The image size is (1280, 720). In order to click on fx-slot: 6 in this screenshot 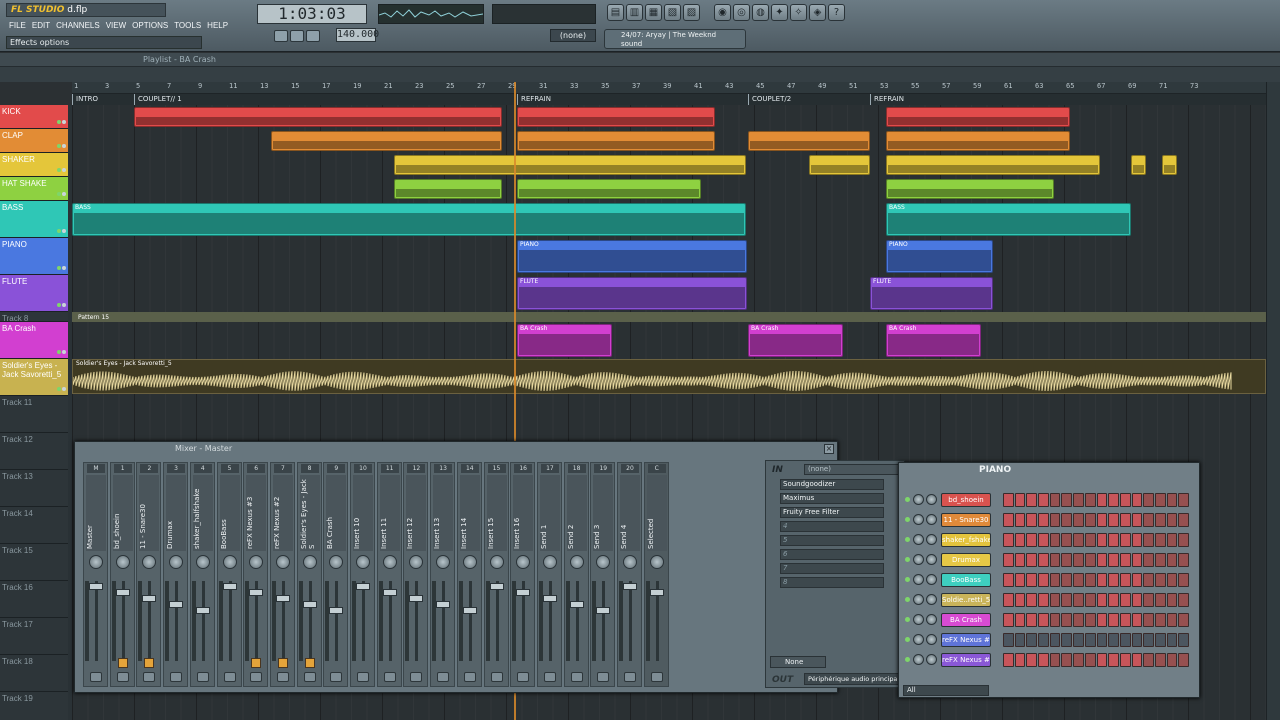, I will do `click(832, 554)`.